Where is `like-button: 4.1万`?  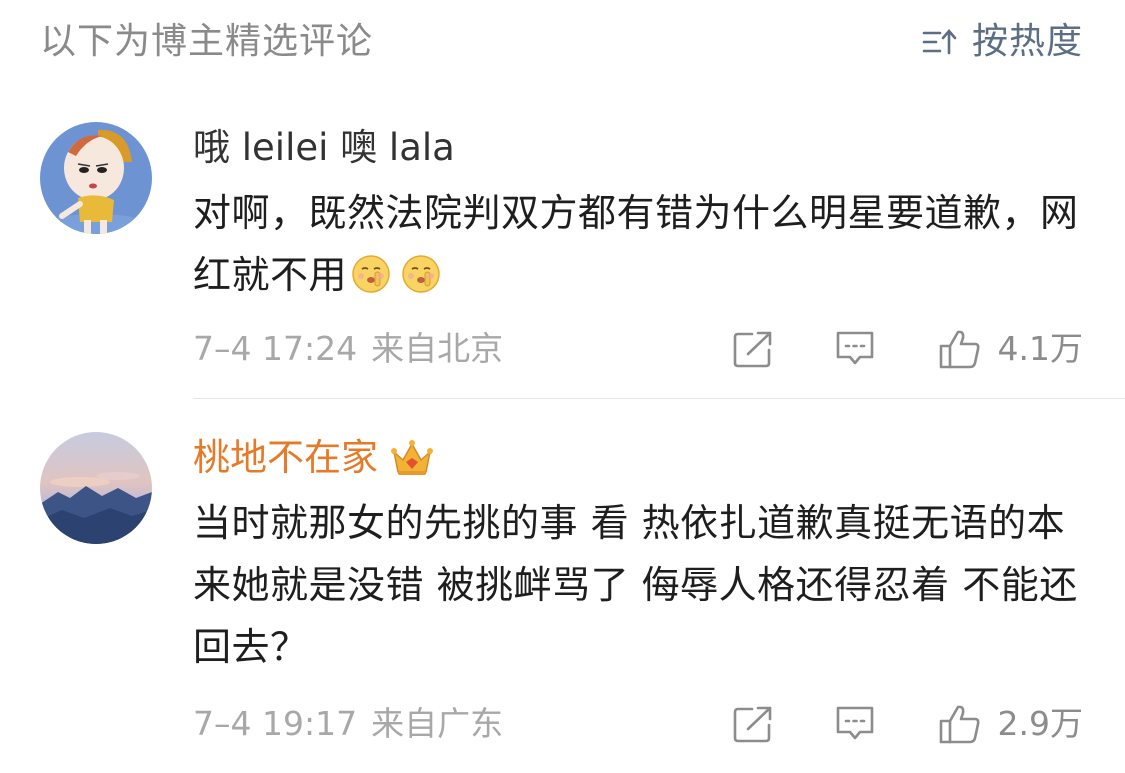 like-button: 4.1万 is located at coordinates (1010, 349).